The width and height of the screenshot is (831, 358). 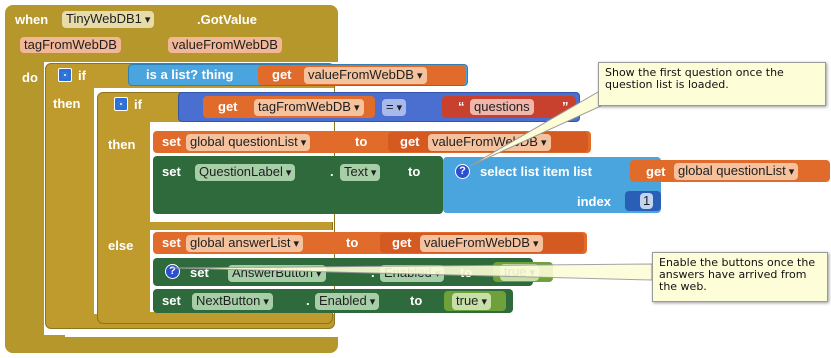 What do you see at coordinates (481, 243) in the screenshot?
I see `var-dropdown-valuefromwebdb-3: valueFromWebDB` at bounding box center [481, 243].